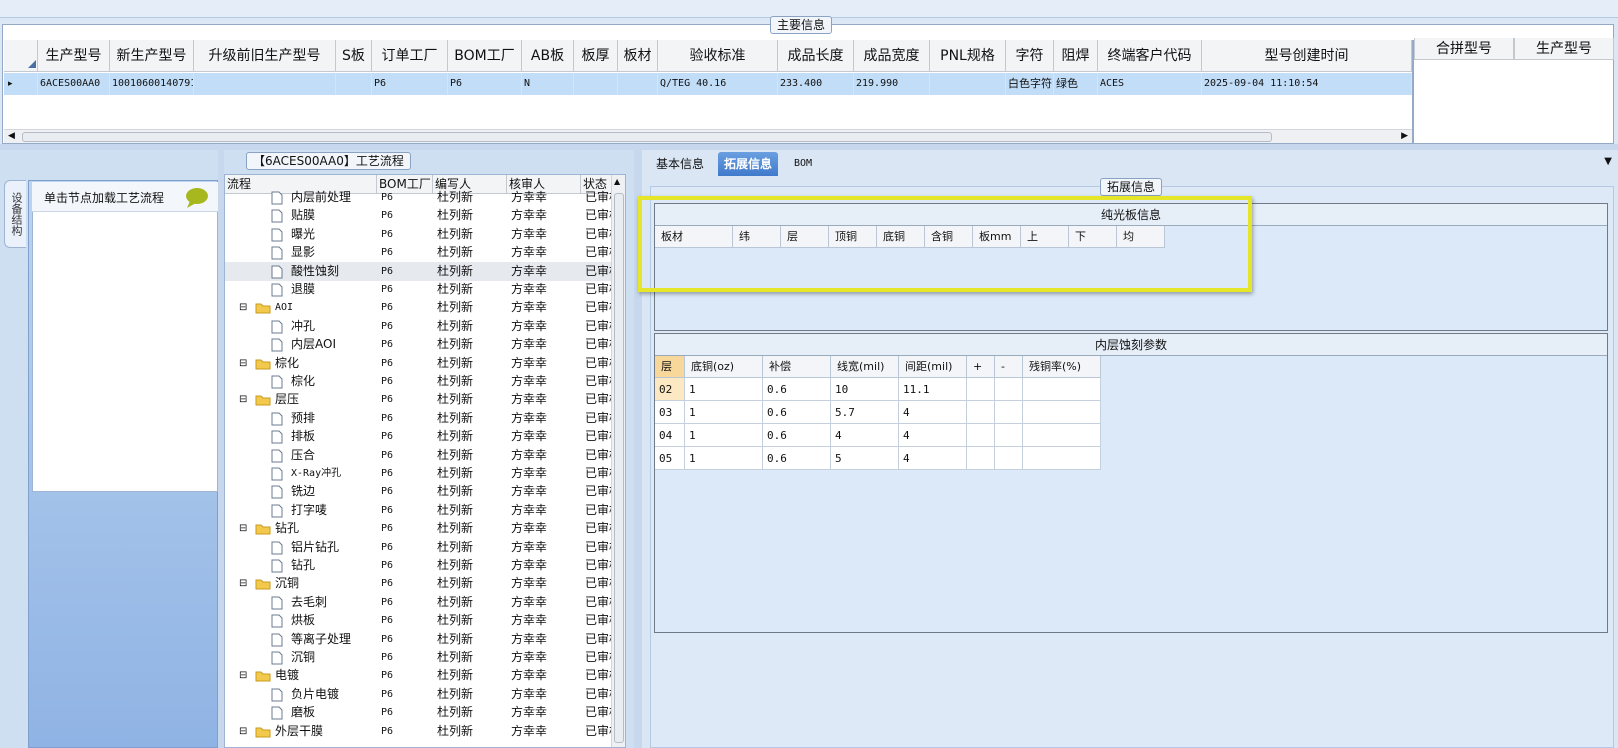 The width and height of the screenshot is (1618, 748). Describe the element at coordinates (865, 389) in the screenshot. I see `etch-cell: 10` at that location.